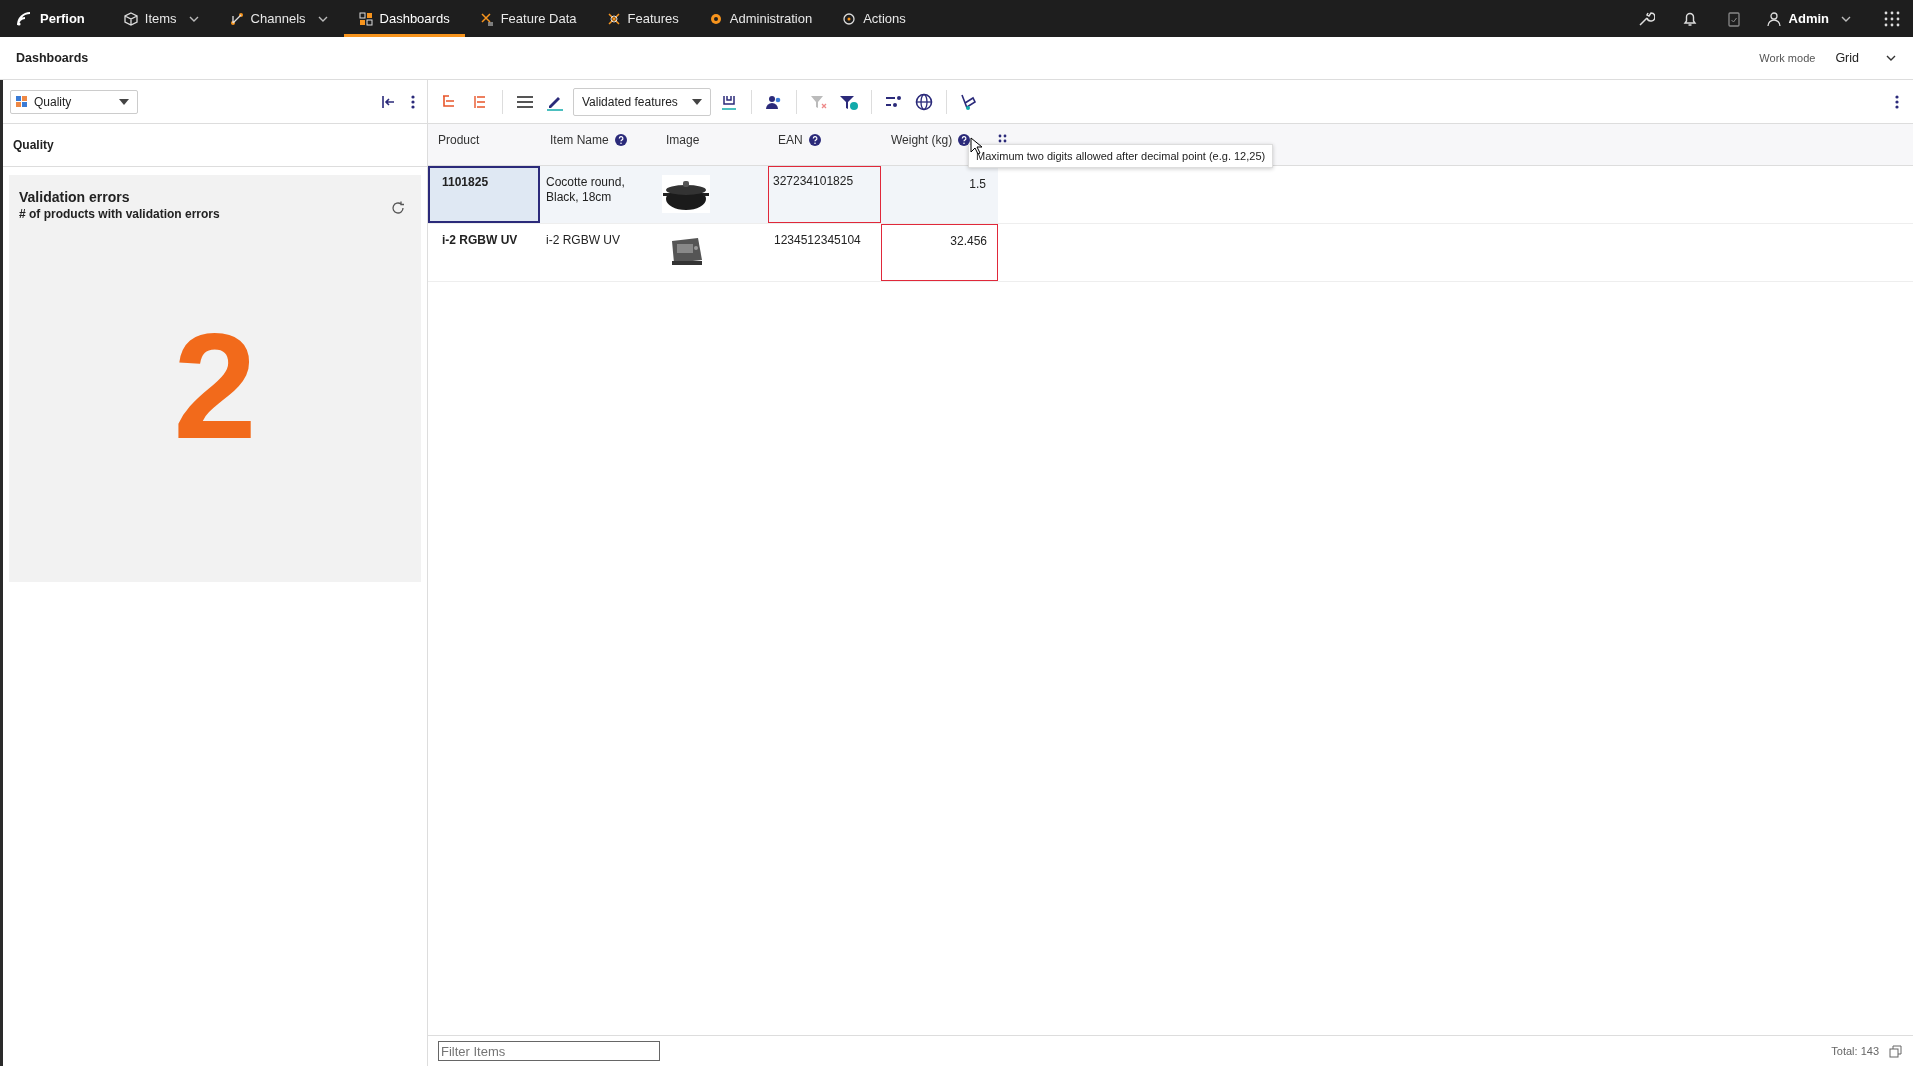  What do you see at coordinates (598, 144) in the screenshot?
I see `column-header: Item Name` at bounding box center [598, 144].